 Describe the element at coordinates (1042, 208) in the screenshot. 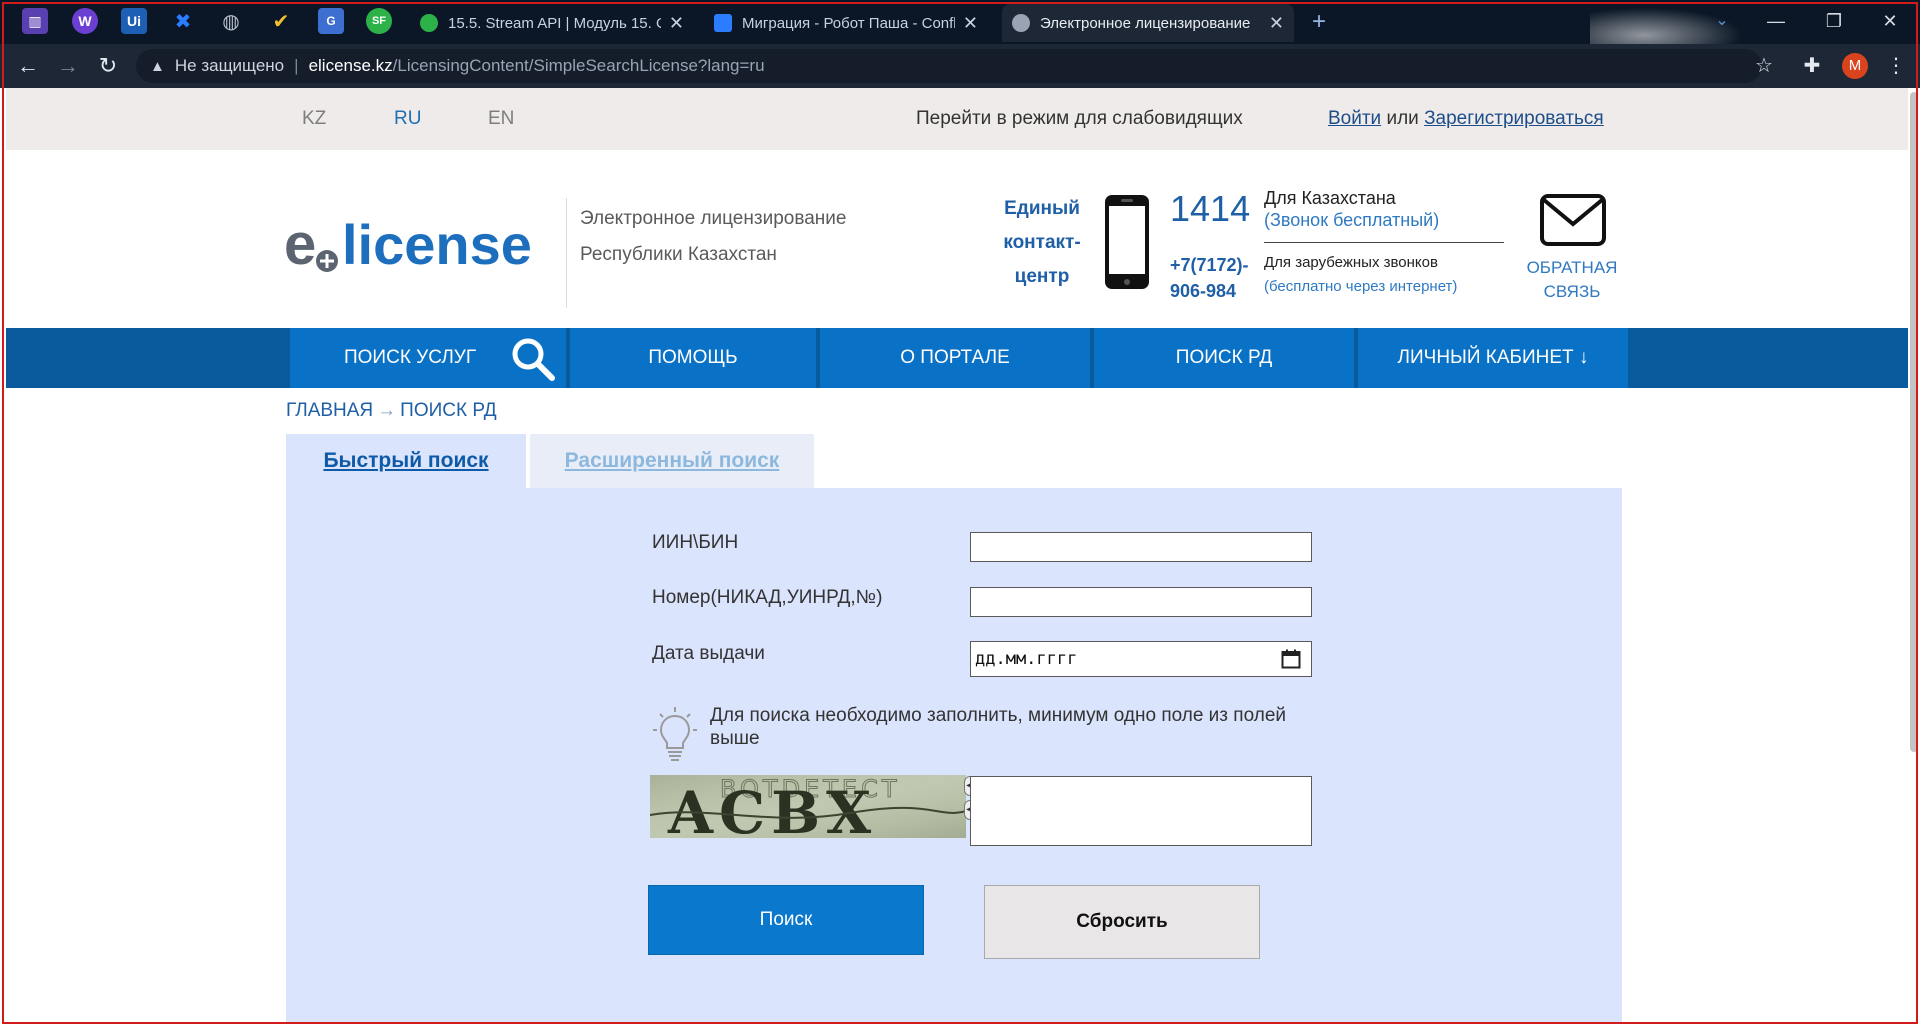

I see `contact-center-line-1: Единый` at that location.